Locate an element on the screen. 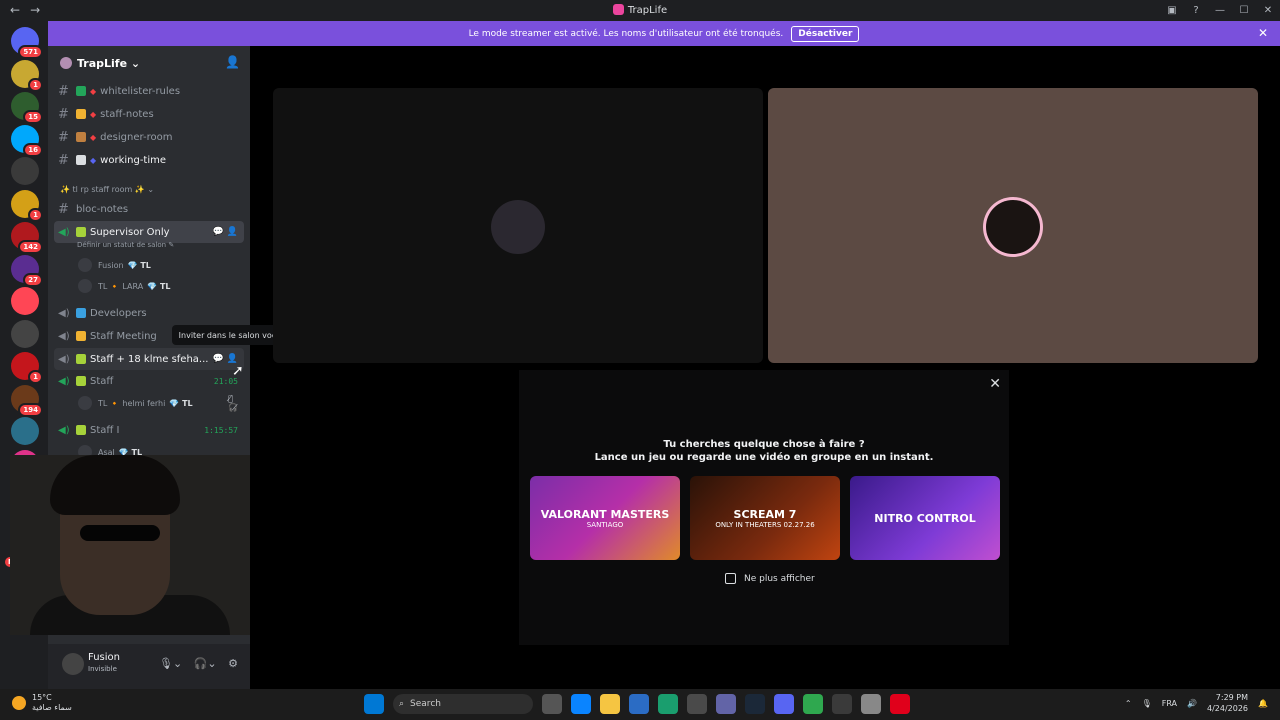 This screenshot has width=1280, height=720. weather-widget: 15°C سماء صافية is located at coordinates (42, 703).